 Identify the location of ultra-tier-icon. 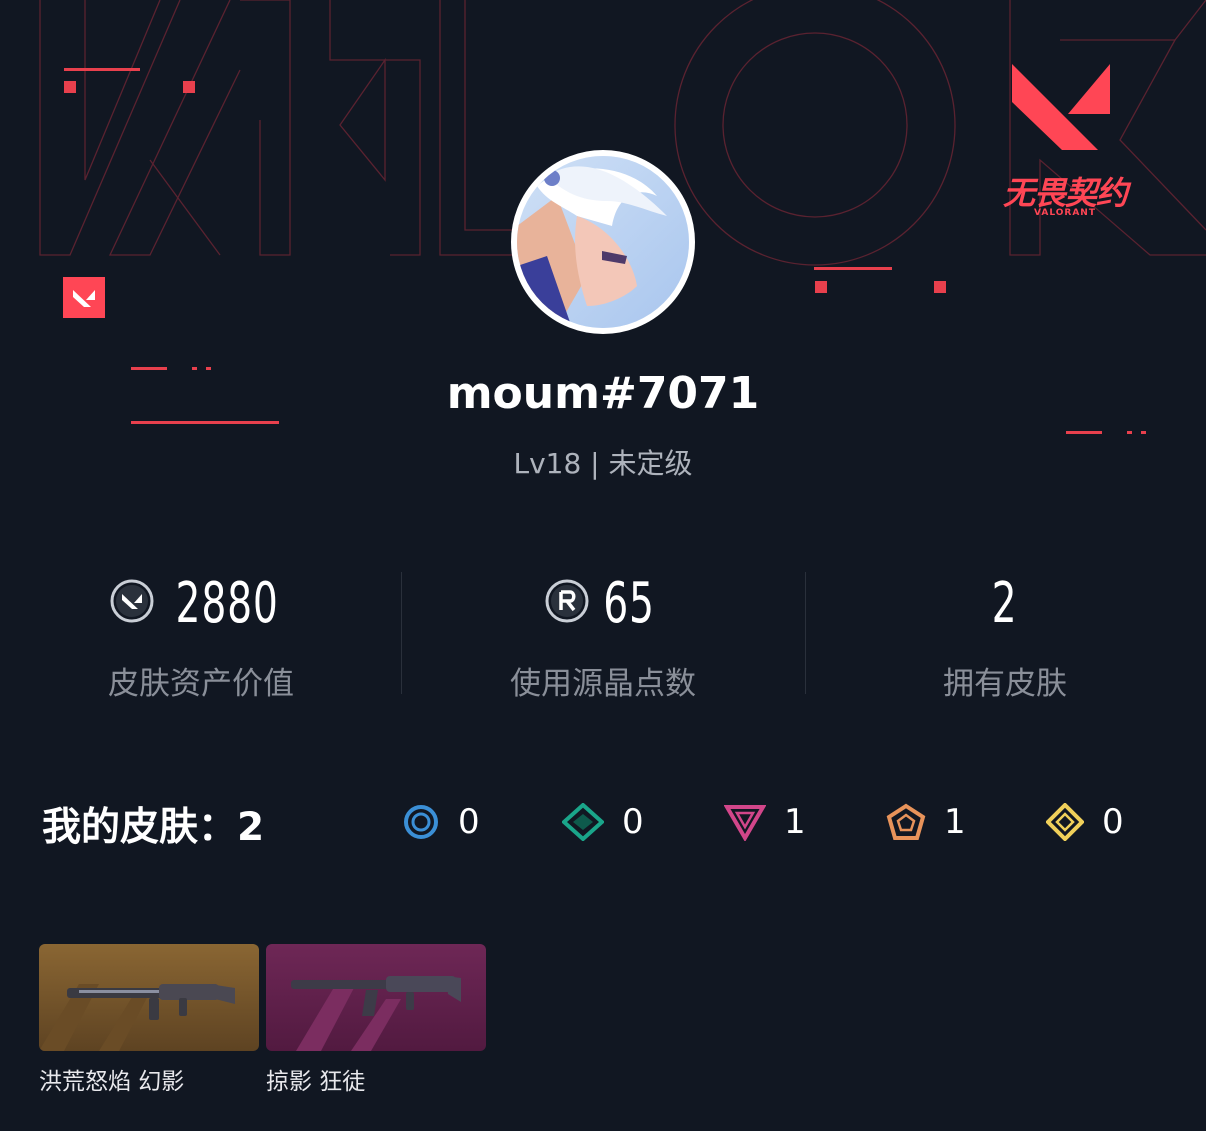
(1065, 822).